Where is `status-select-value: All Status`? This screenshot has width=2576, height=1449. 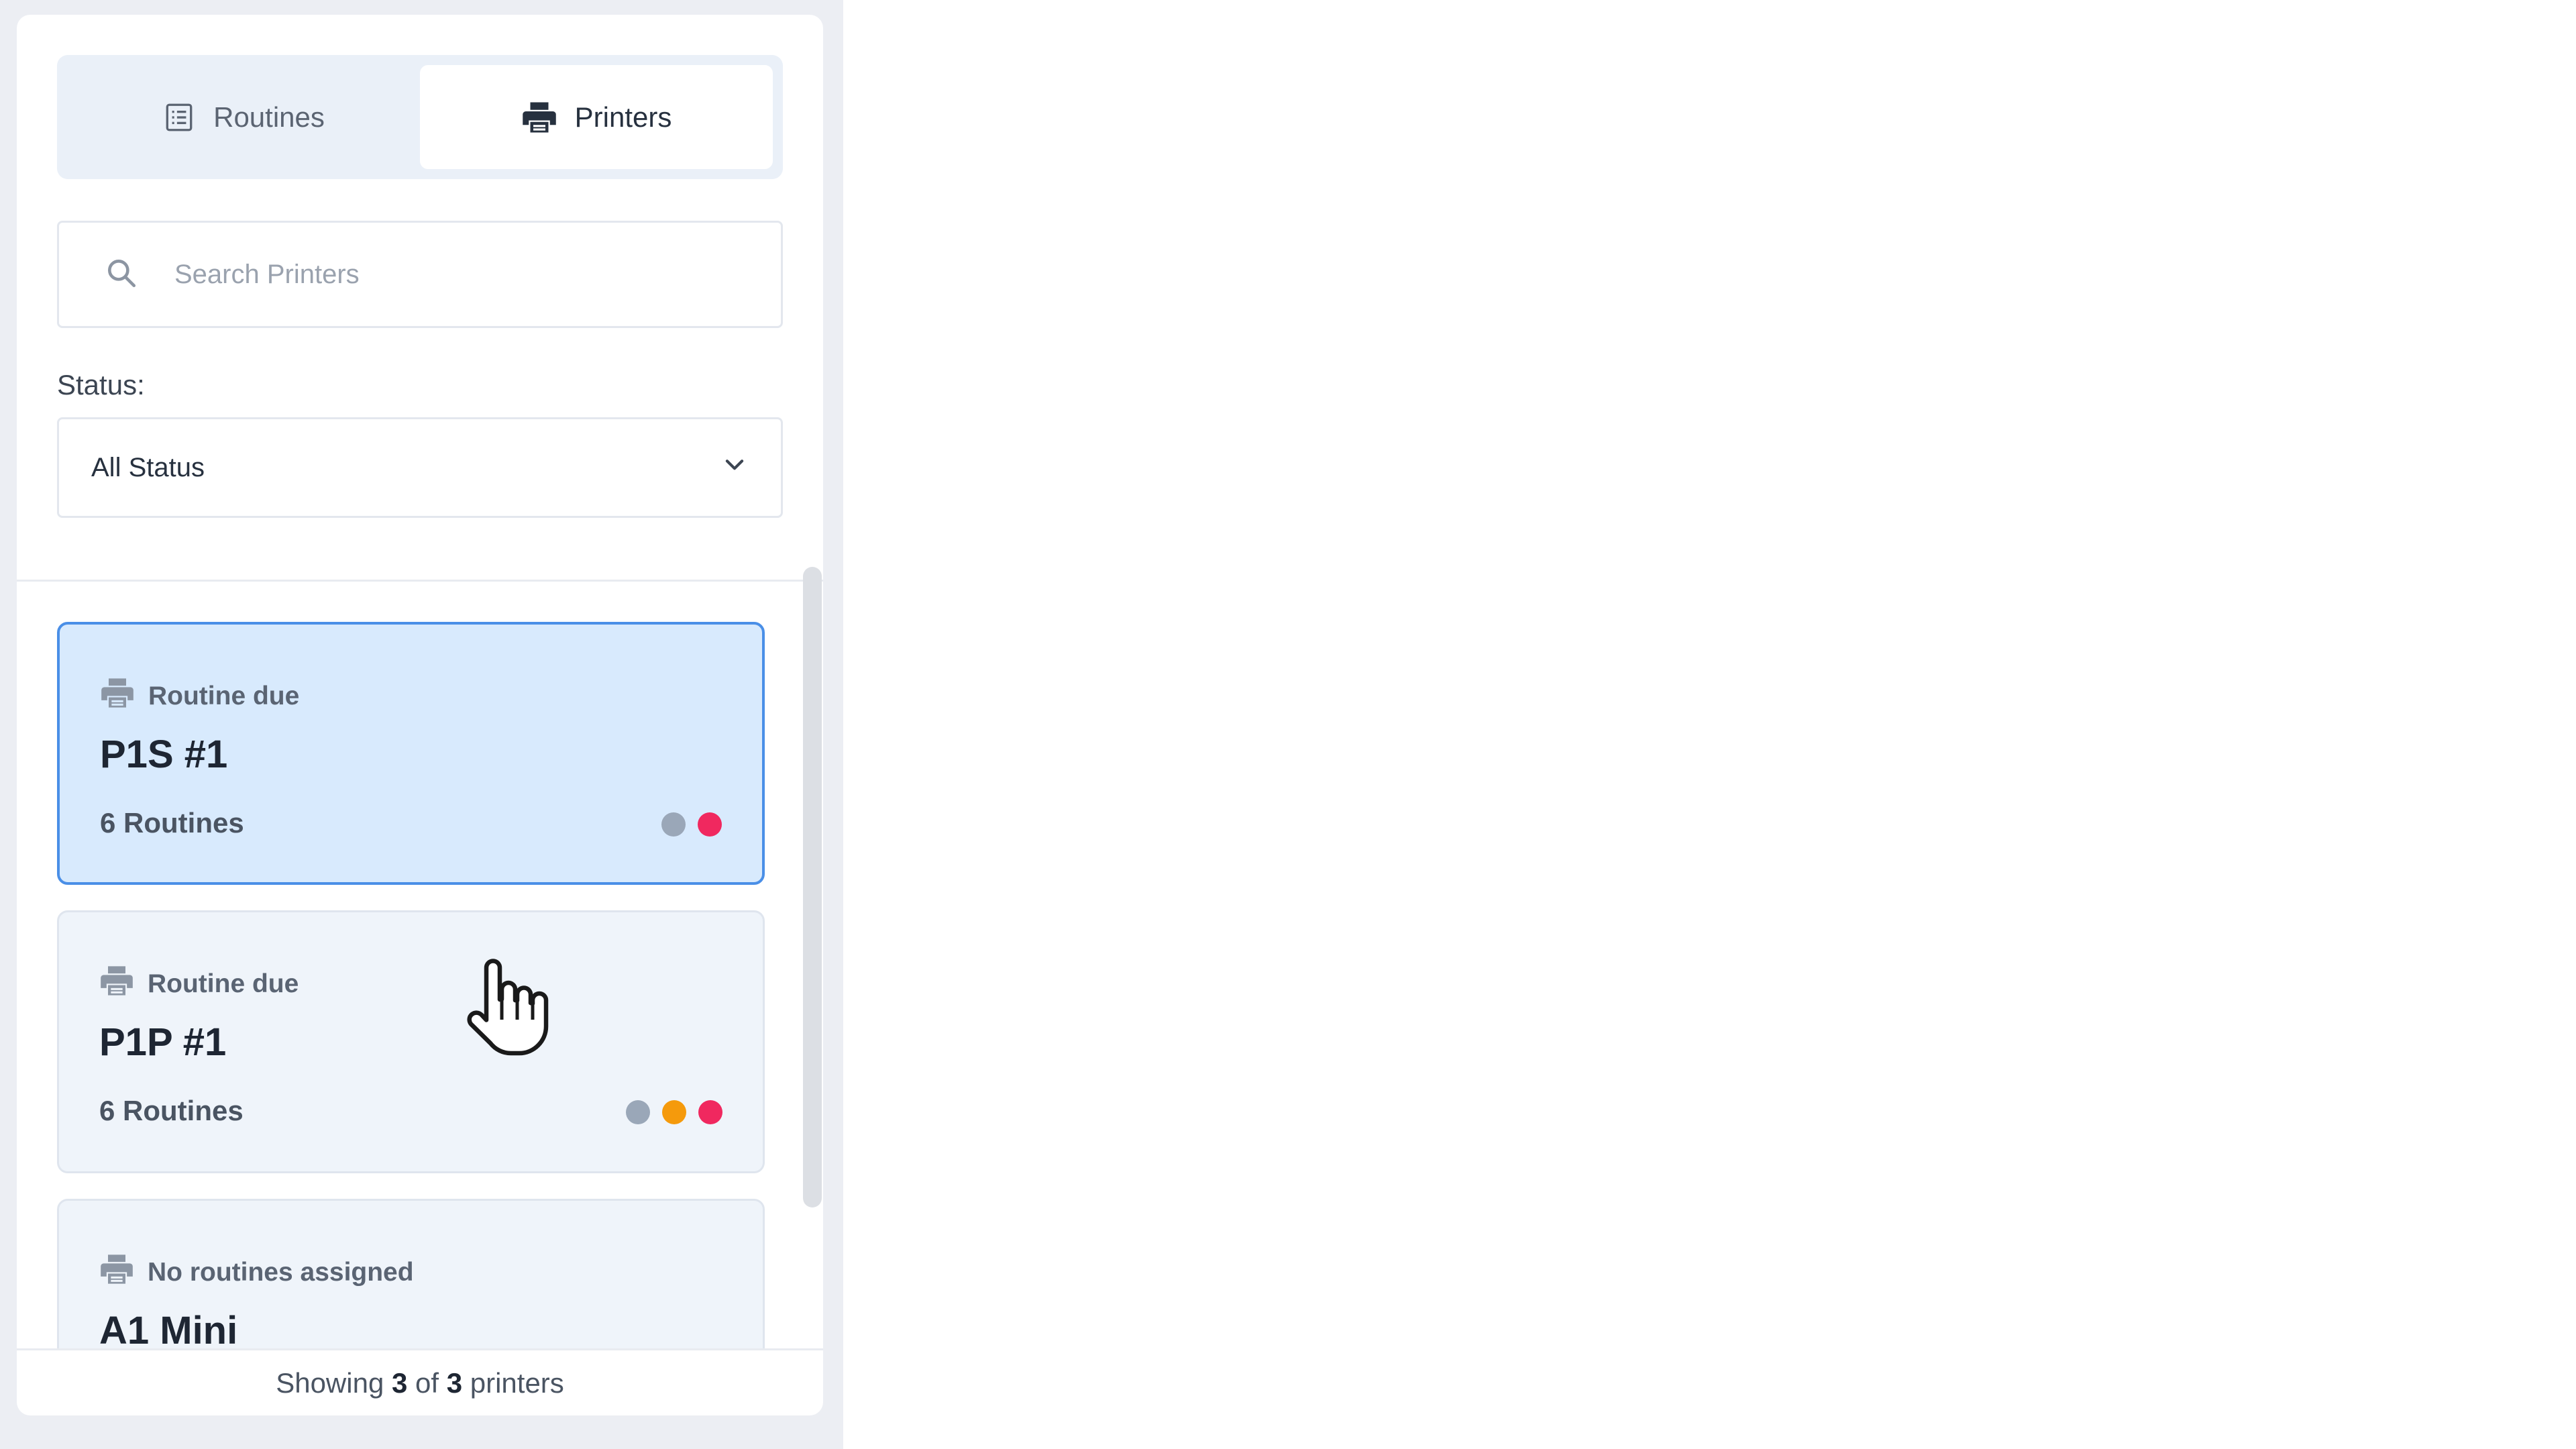
status-select-value: All Status is located at coordinates (148, 467).